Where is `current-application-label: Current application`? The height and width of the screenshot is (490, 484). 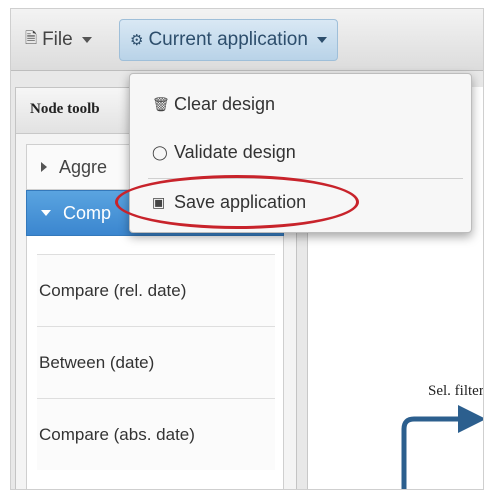 current-application-label: Current application is located at coordinates (228, 39).